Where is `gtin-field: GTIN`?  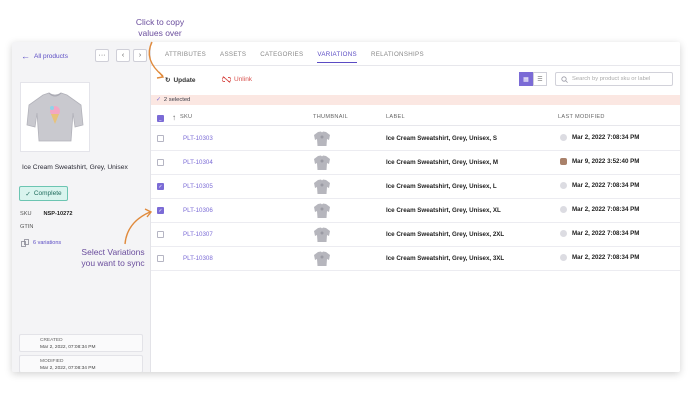
gtin-field: GTIN is located at coordinates (26, 227).